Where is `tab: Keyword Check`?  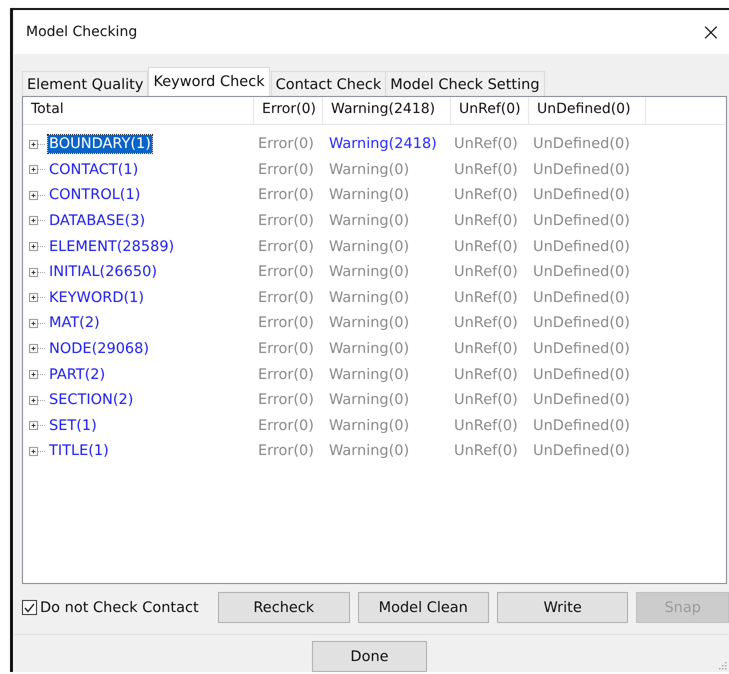 tab: Keyword Check is located at coordinates (209, 81).